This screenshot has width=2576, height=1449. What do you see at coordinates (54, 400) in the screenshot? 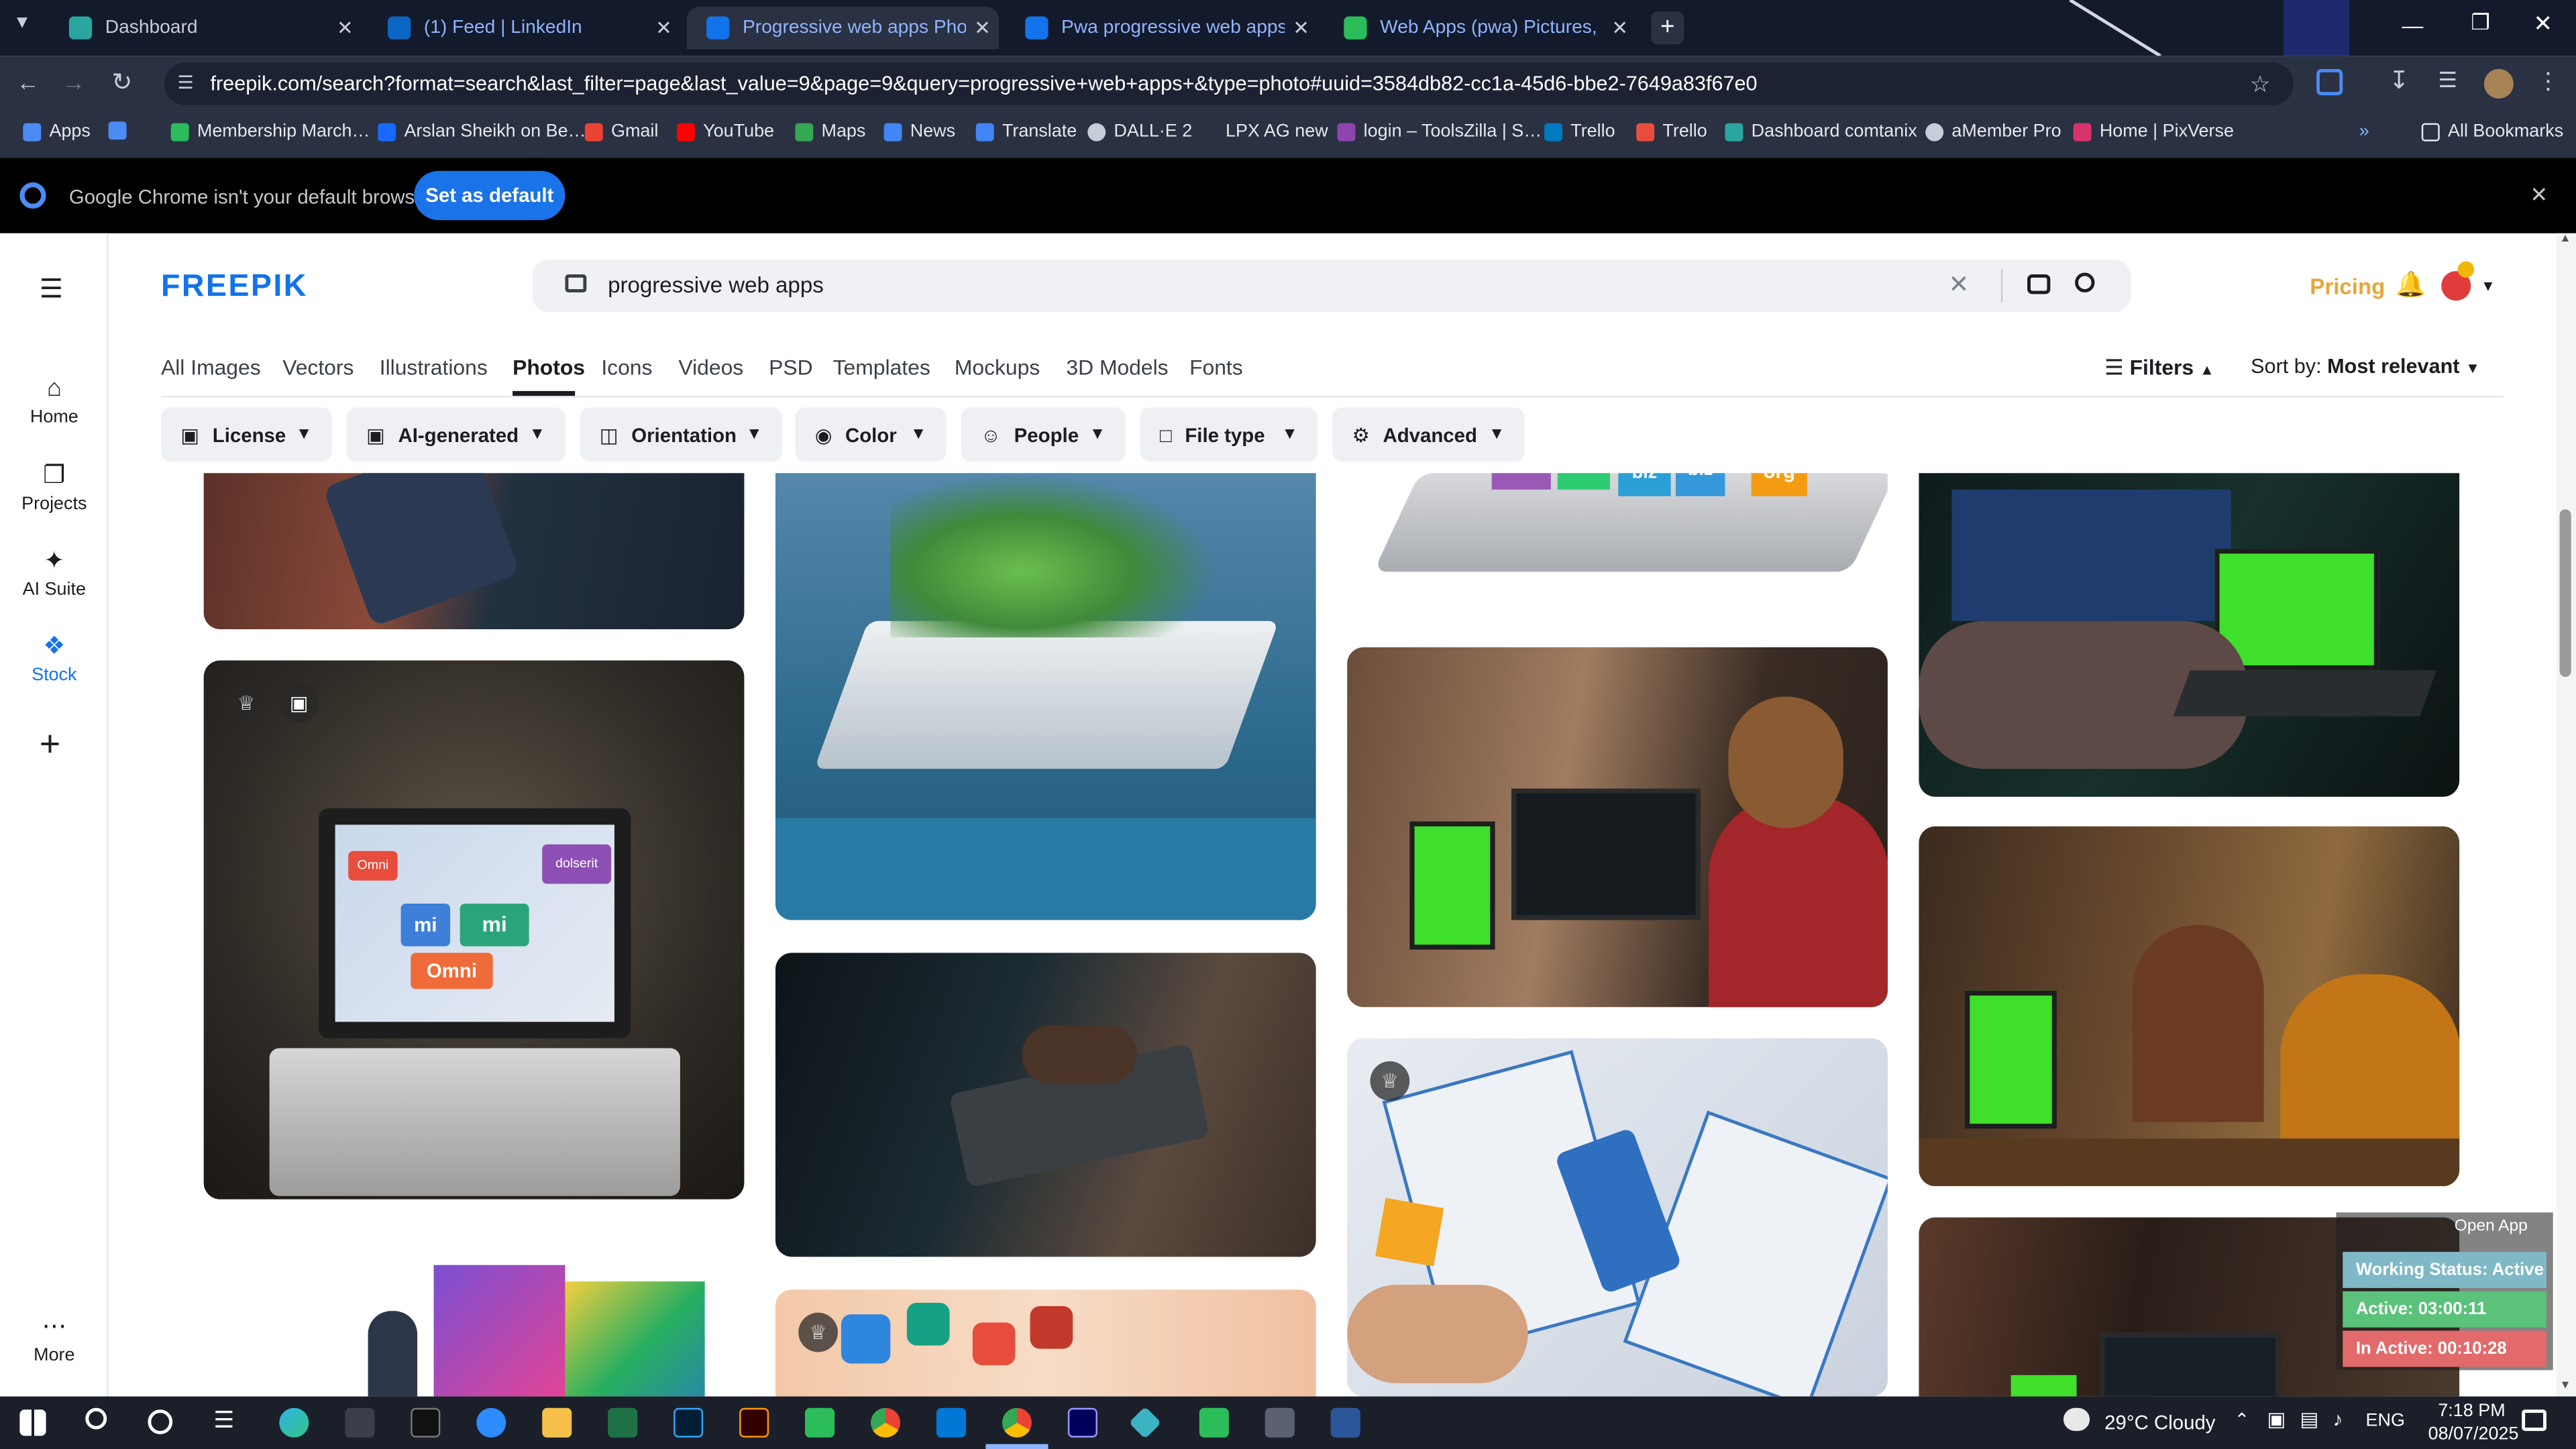
I see `sidebar-item-home: ⌂ Home` at bounding box center [54, 400].